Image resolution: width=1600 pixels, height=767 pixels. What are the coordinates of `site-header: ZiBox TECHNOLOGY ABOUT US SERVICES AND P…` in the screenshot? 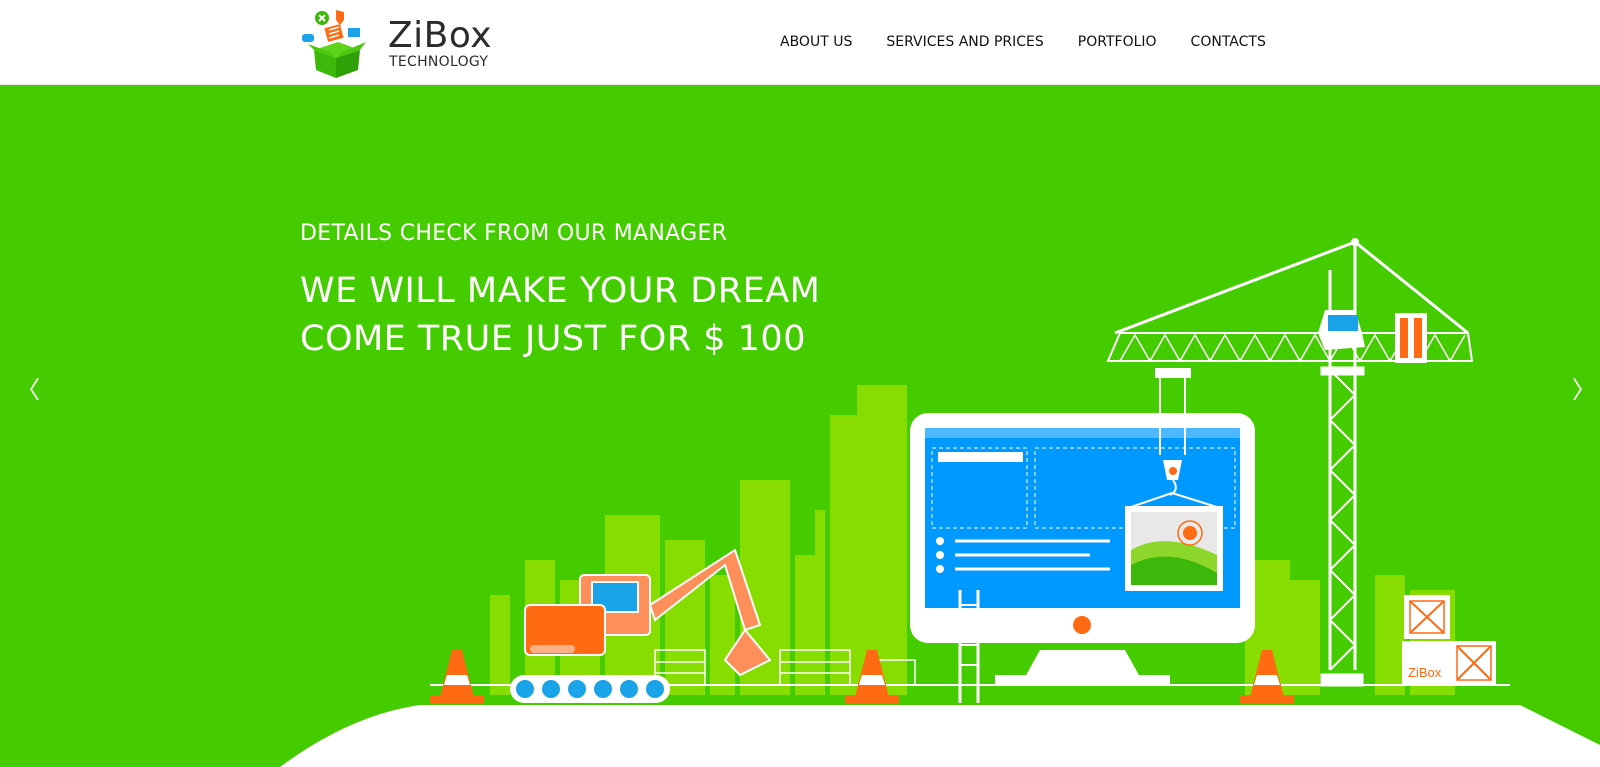 It's located at (800, 42).